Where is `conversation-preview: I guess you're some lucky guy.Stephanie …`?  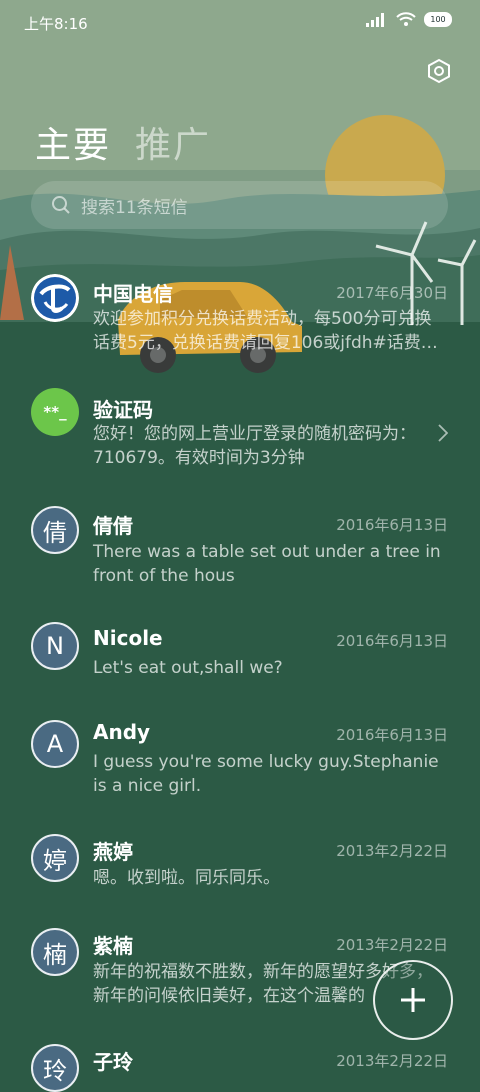
conversation-preview: I guess you're some lucky guy.Stephanie … is located at coordinates (266, 774).